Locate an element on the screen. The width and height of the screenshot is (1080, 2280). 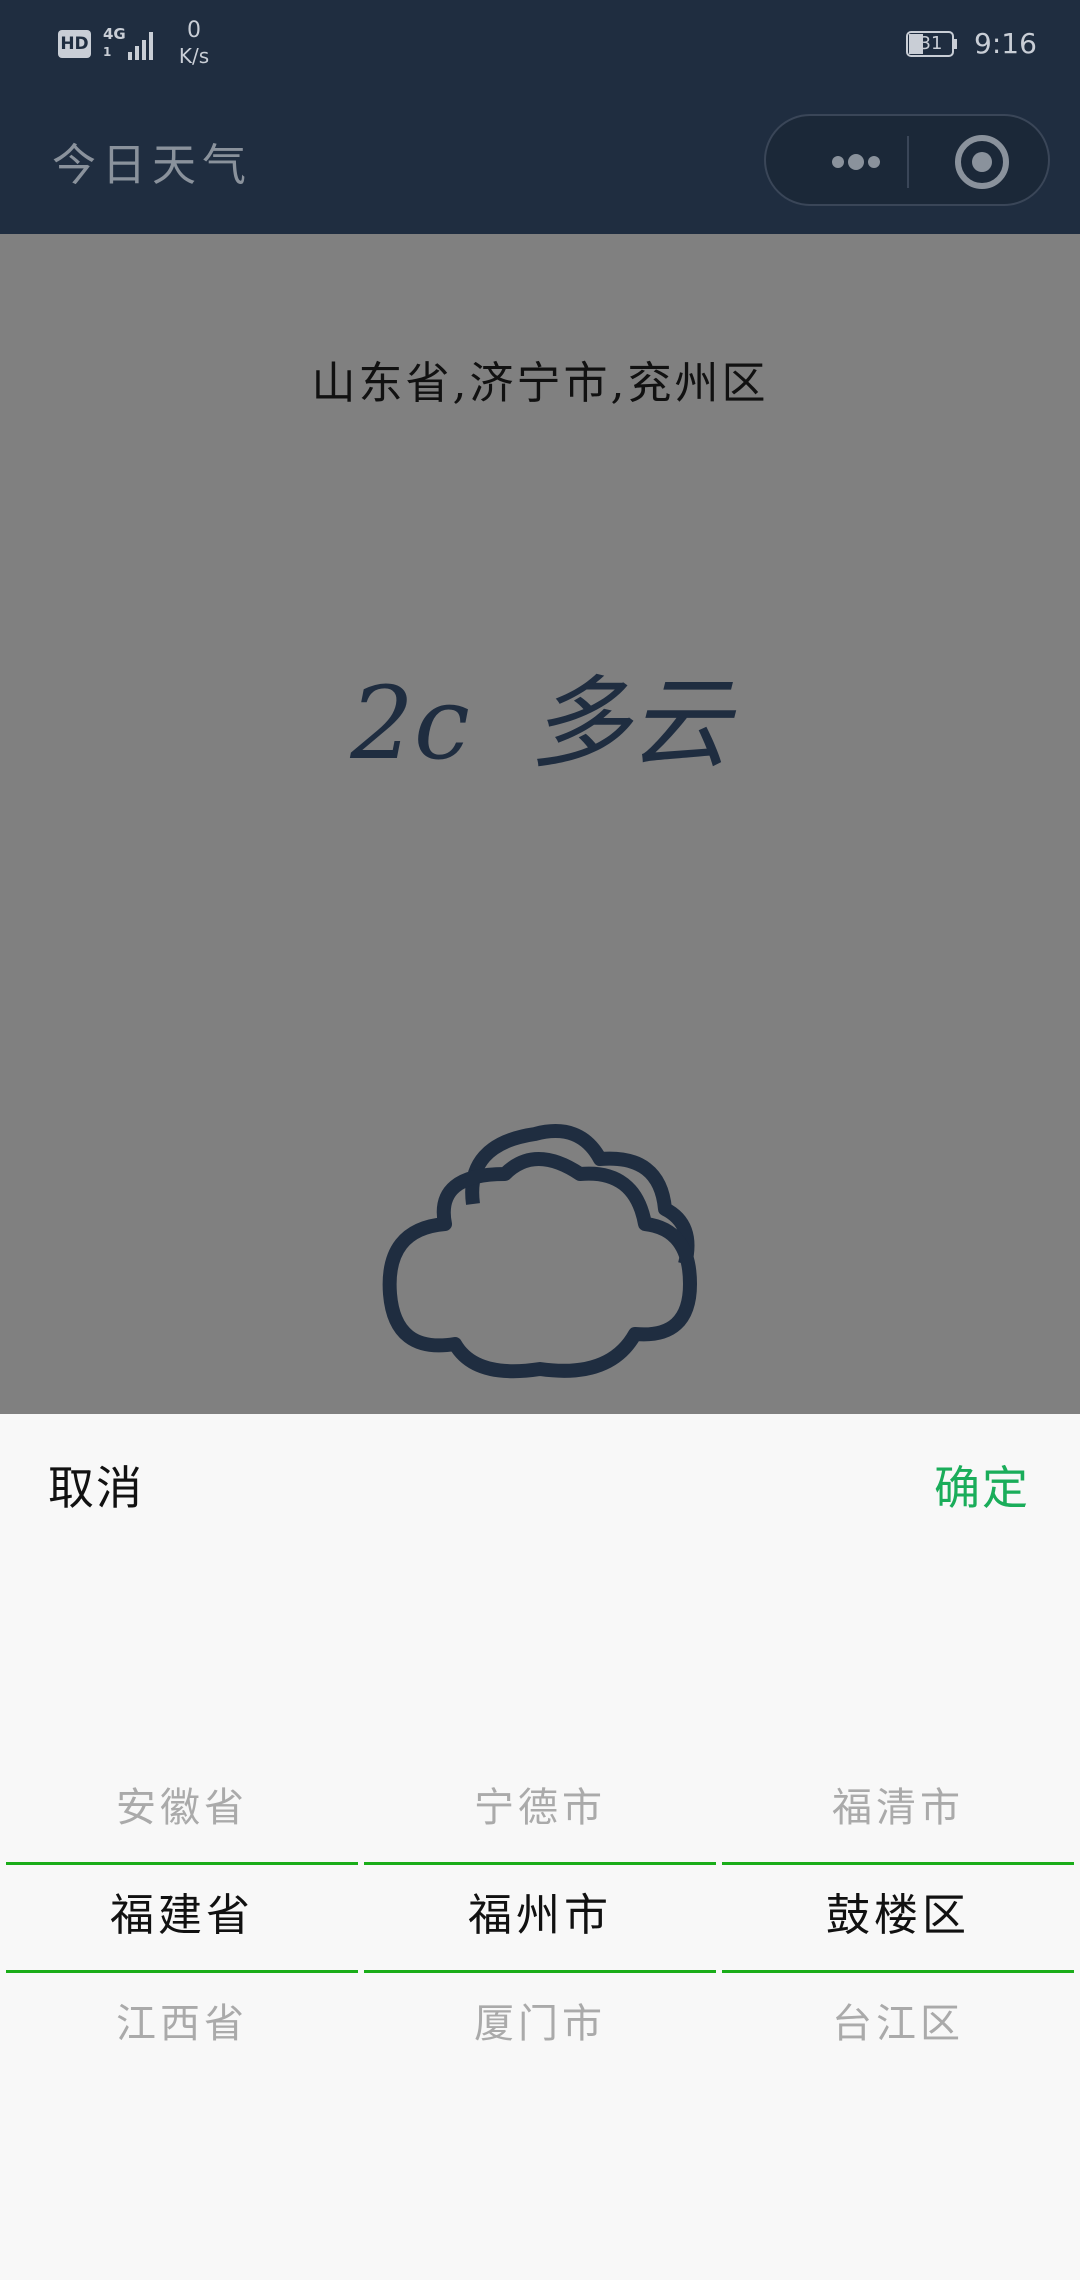
cancel-button: 取消 is located at coordinates (96, 1488).